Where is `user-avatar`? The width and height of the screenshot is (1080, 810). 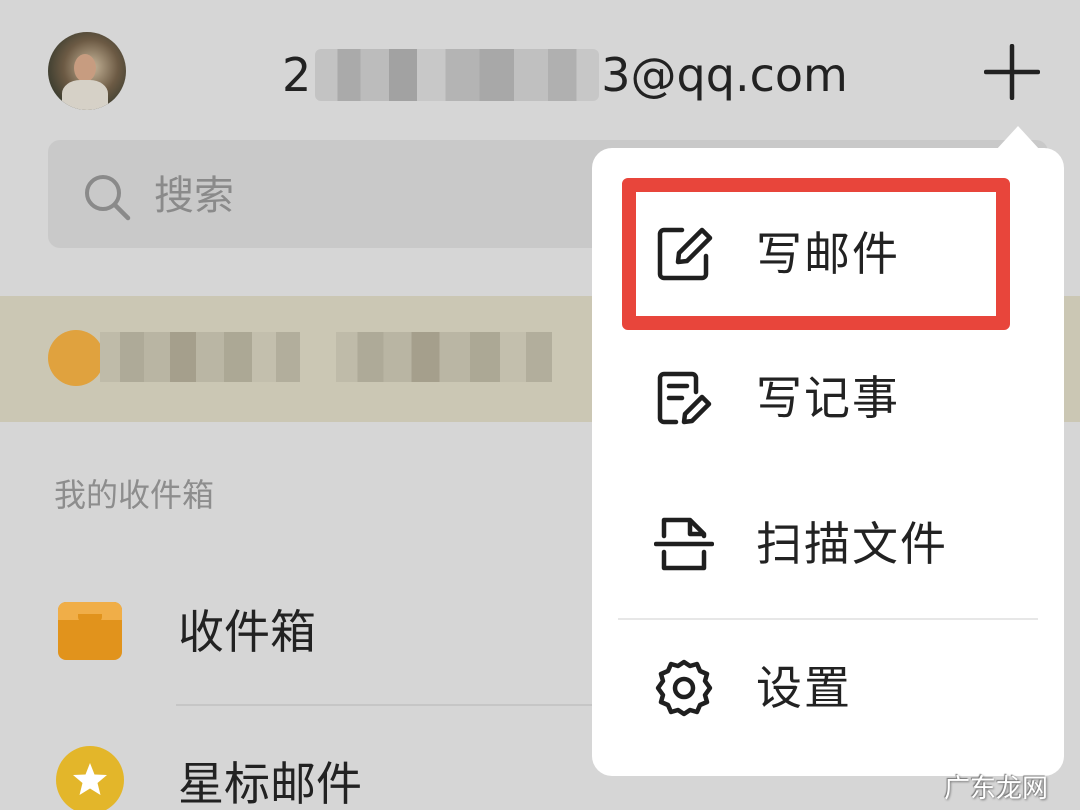
user-avatar is located at coordinates (87, 71).